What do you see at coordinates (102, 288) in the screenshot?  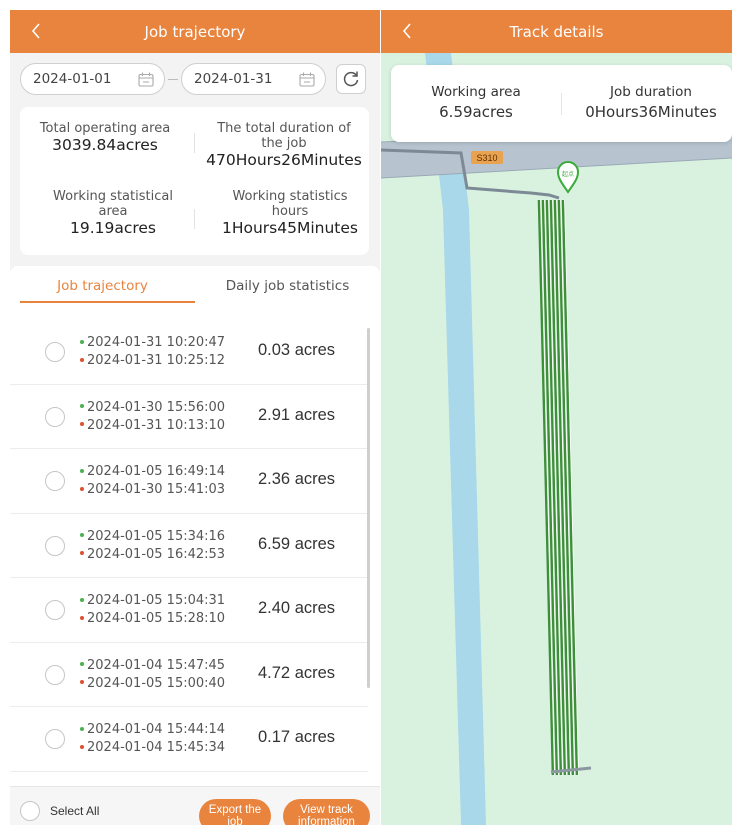 I see `tab-job-trajectory: Job trajectory` at bounding box center [102, 288].